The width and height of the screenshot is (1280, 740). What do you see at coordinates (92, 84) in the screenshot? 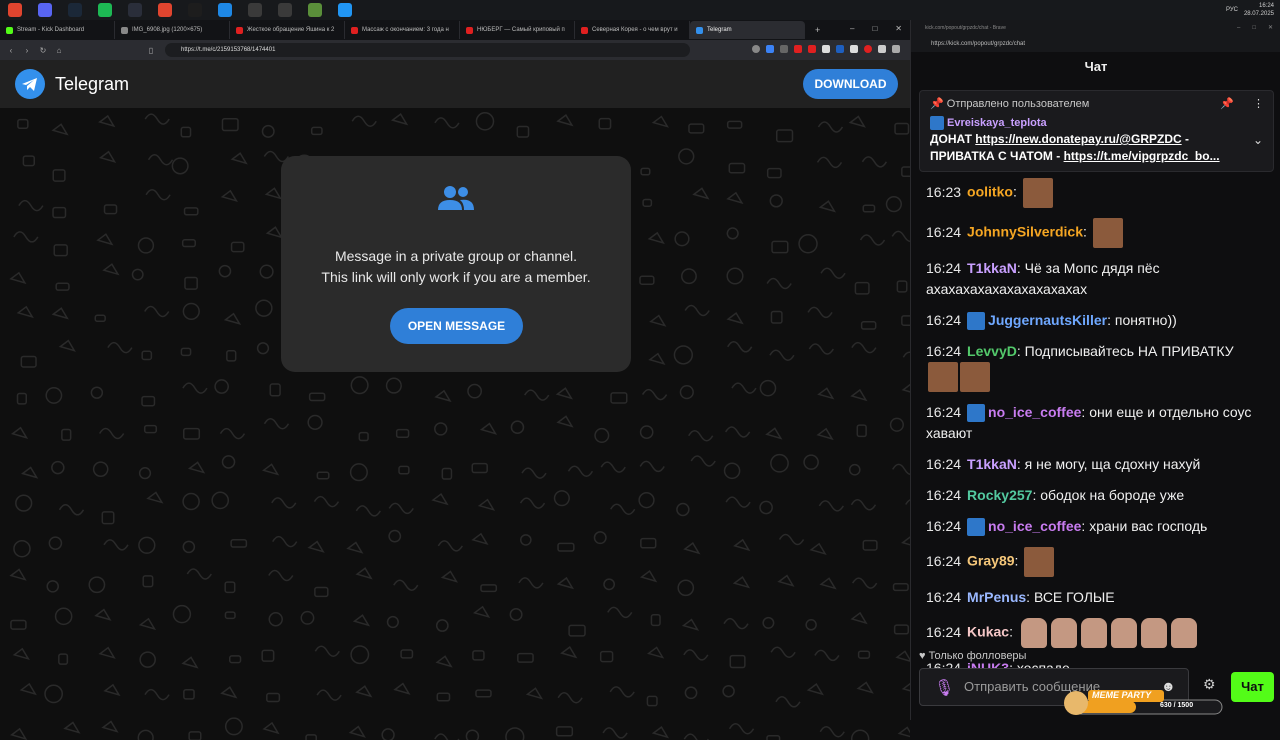
I see `telegram-brand: Telegram` at bounding box center [92, 84].